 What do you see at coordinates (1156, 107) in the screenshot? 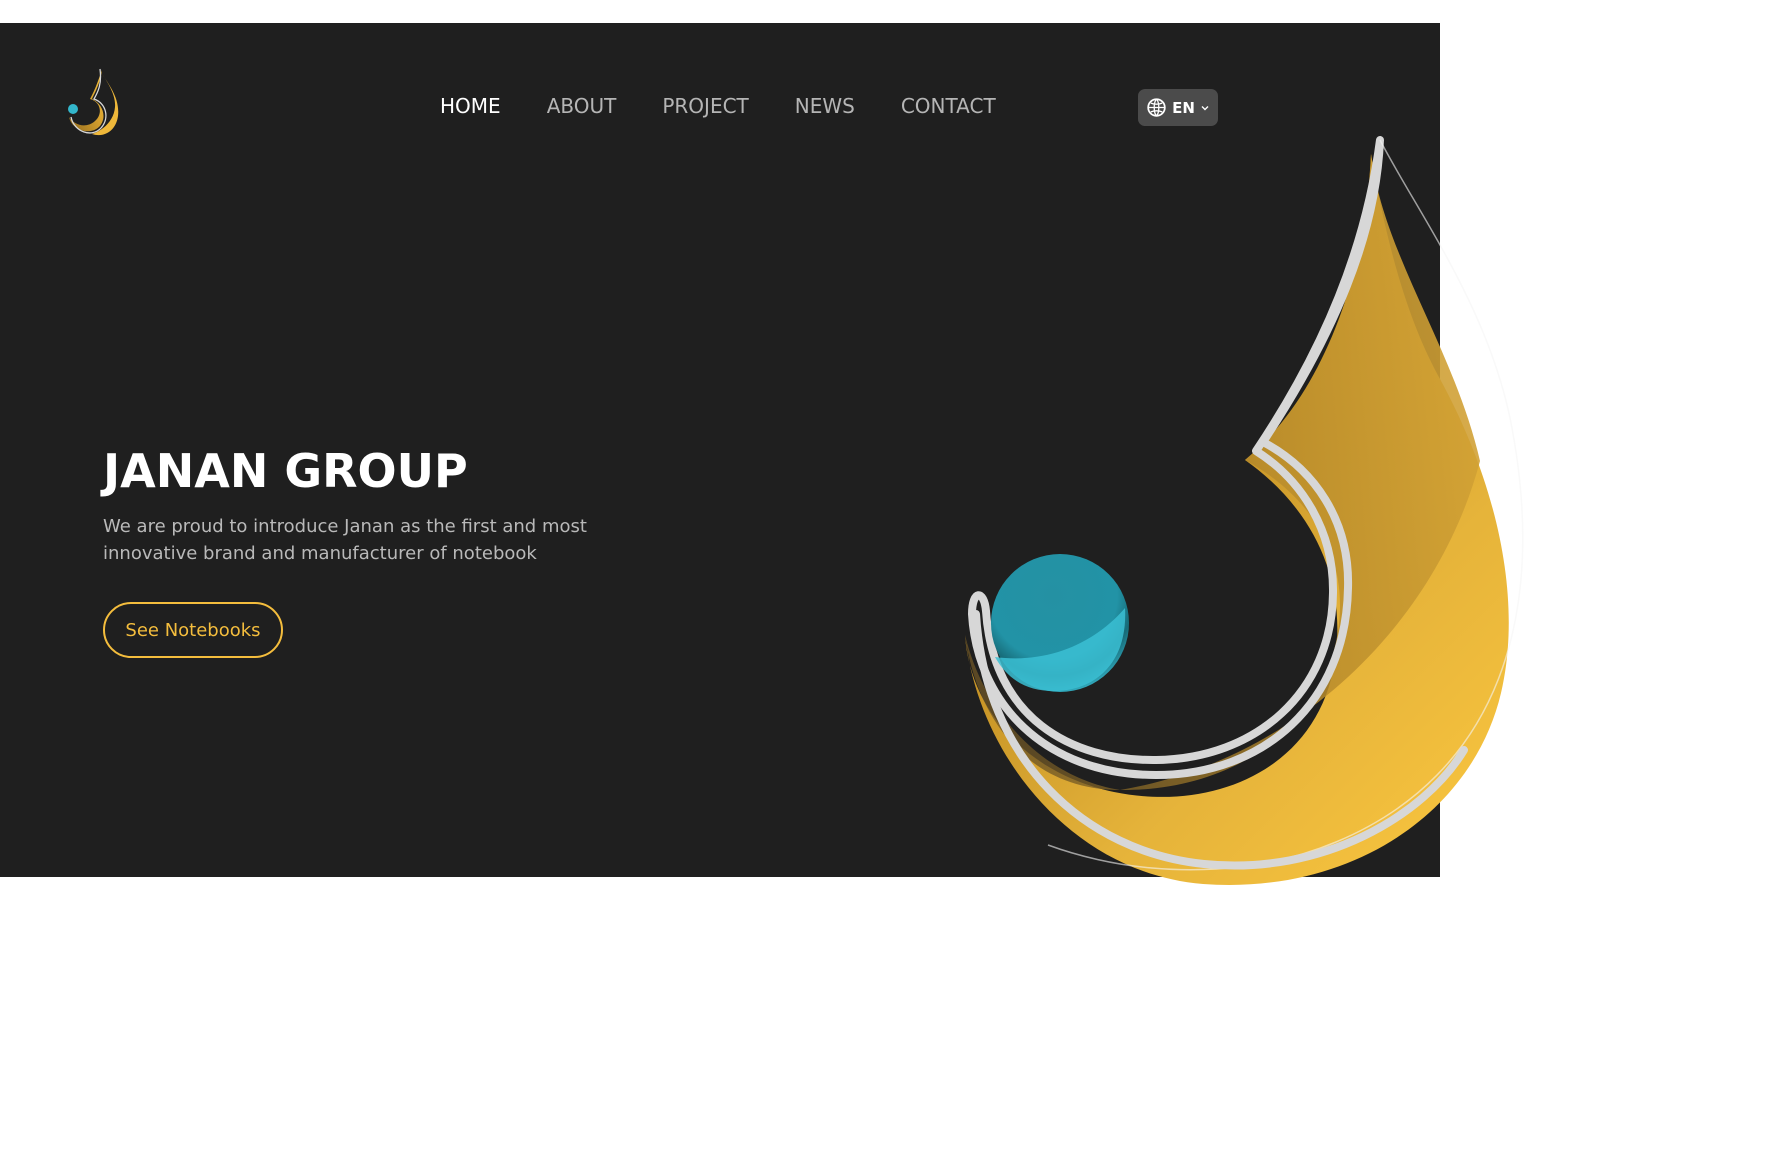
I see `globe-icon` at bounding box center [1156, 107].